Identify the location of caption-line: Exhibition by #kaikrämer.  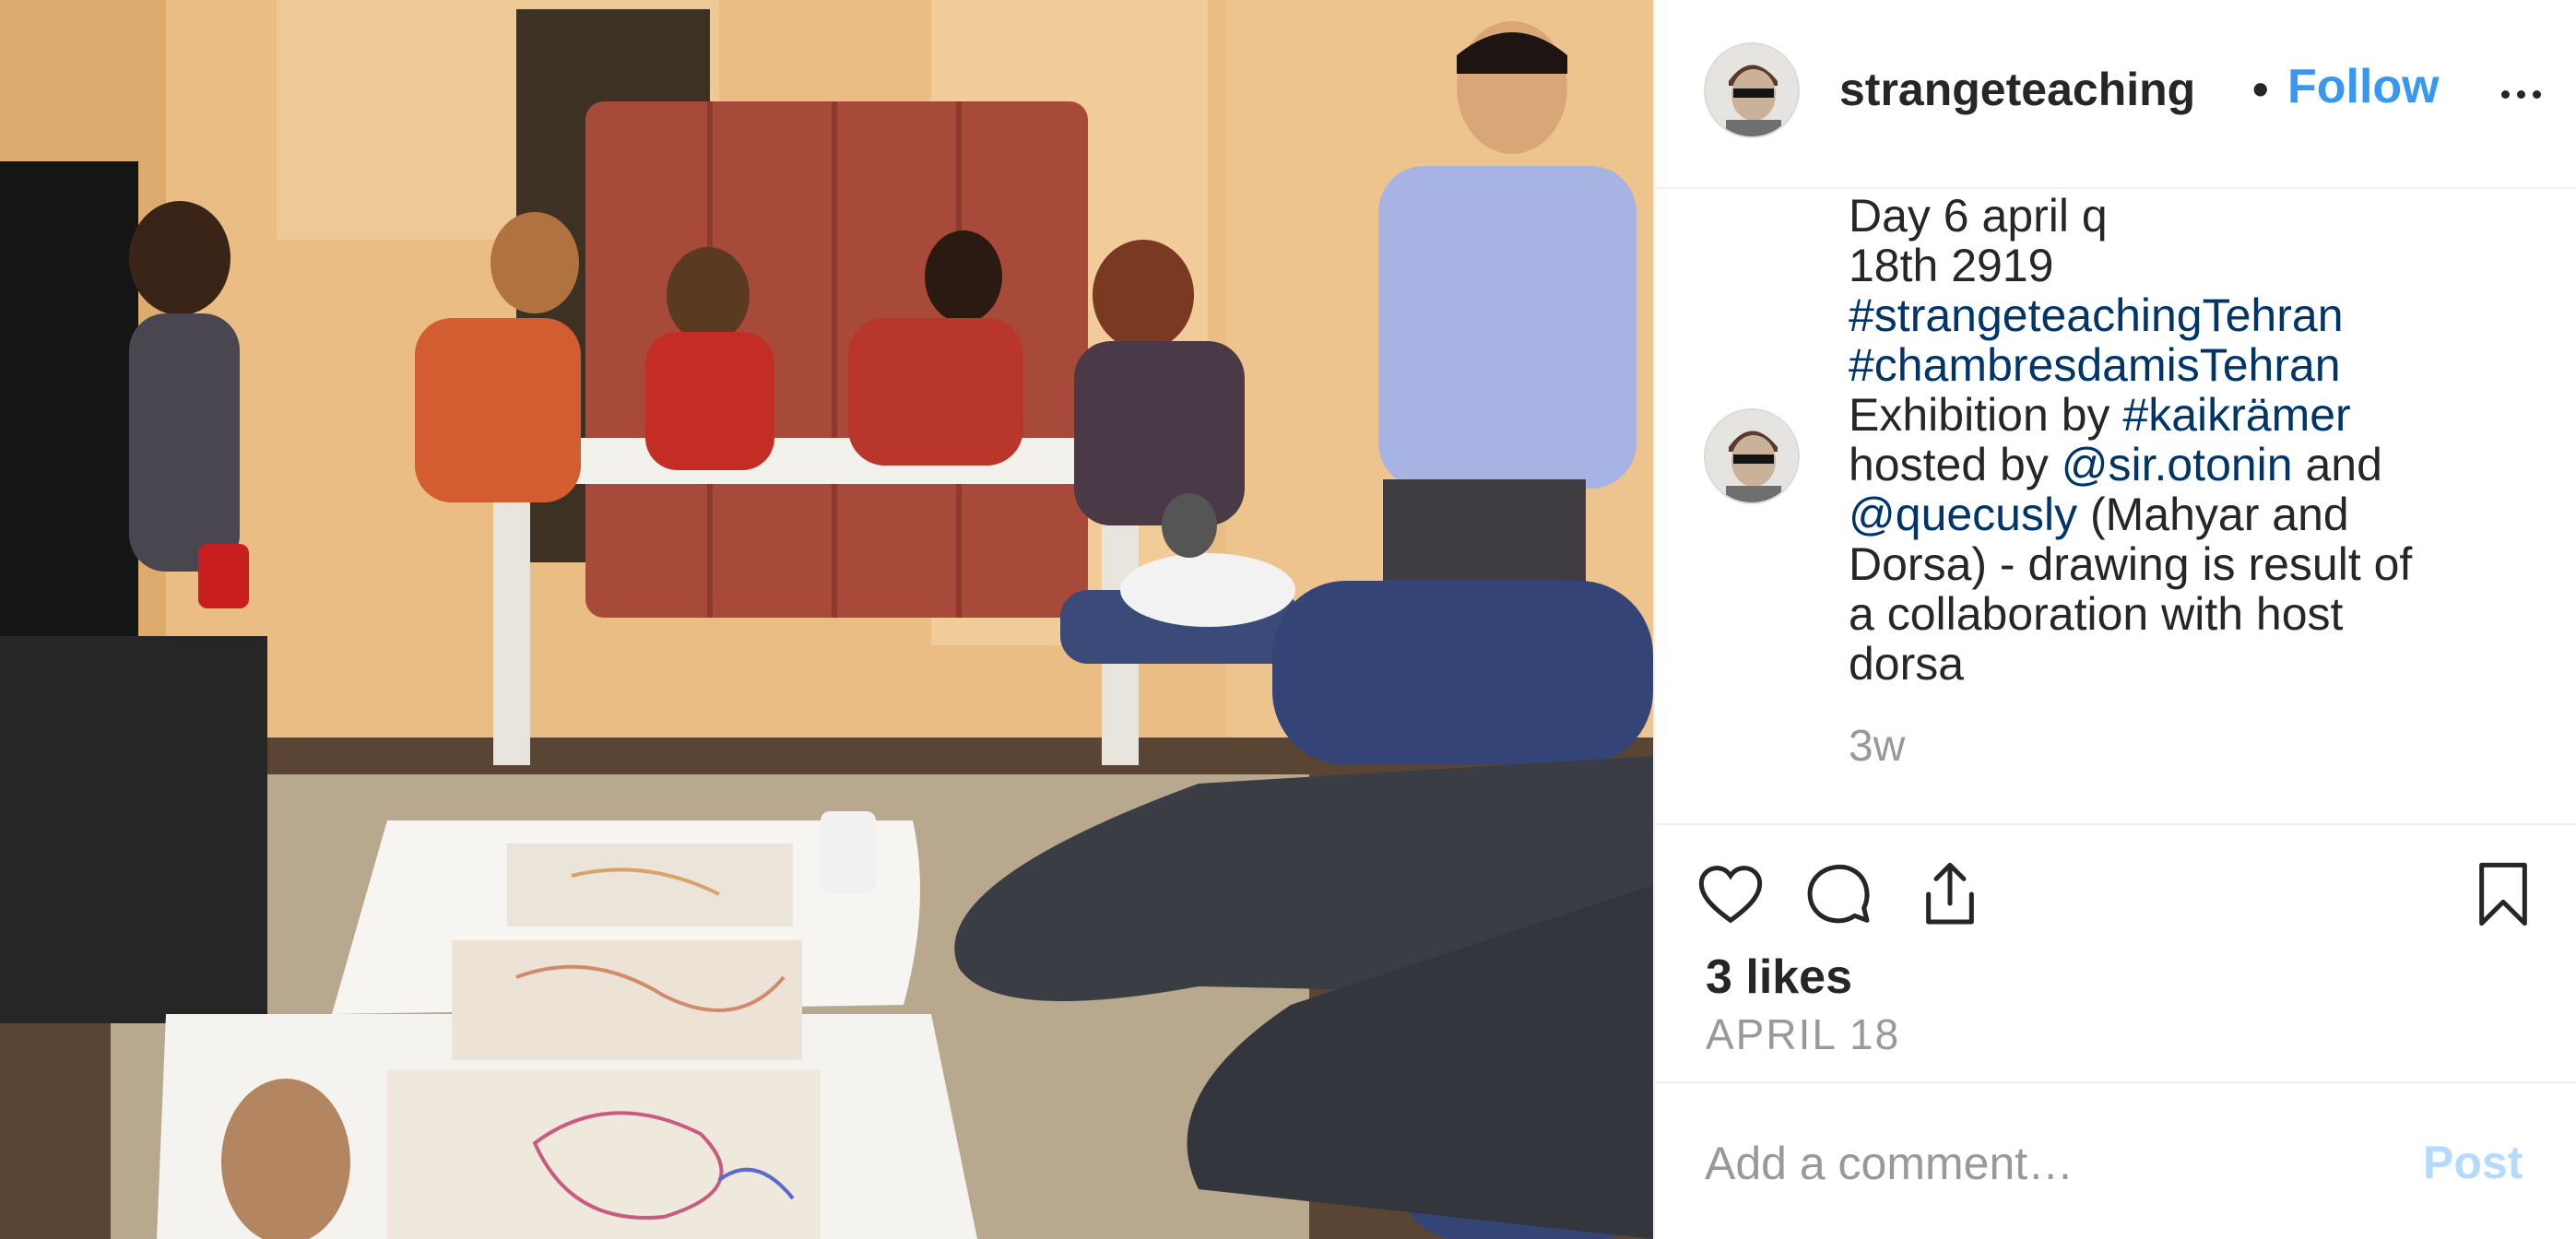
(2199, 415).